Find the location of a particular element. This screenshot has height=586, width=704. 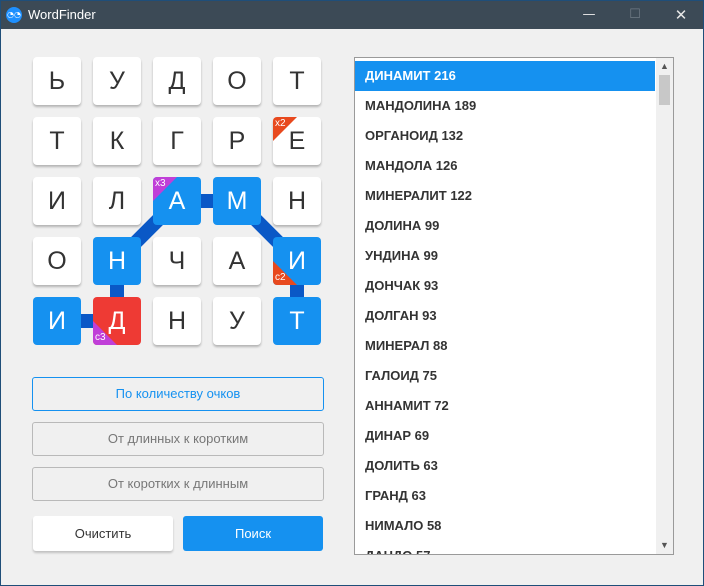

letter-tile: А is located at coordinates (237, 261).